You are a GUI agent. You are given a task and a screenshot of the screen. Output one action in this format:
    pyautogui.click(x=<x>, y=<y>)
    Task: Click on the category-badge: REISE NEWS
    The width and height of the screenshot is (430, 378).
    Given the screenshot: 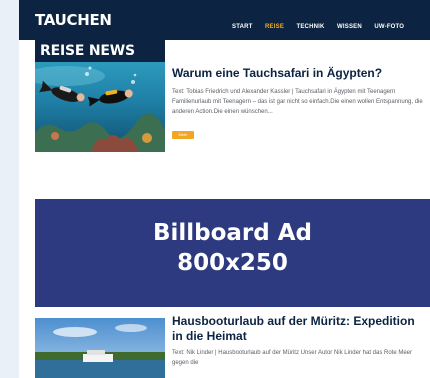 What is the action you would take?
    pyautogui.click(x=100, y=51)
    